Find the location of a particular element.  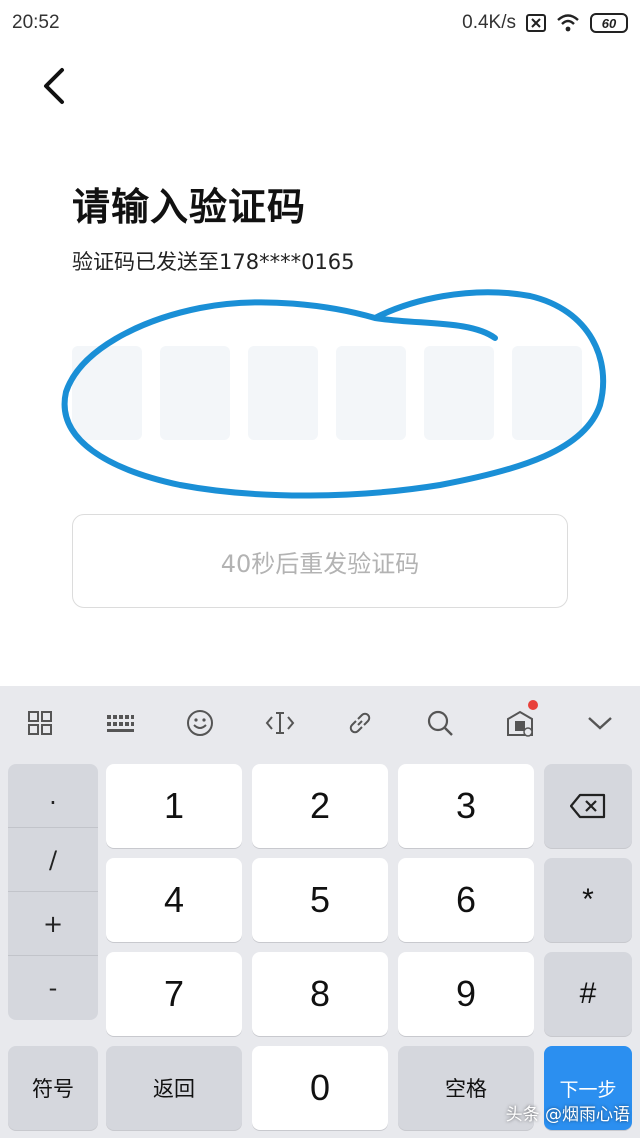

back-button is located at coordinates (54, 86).